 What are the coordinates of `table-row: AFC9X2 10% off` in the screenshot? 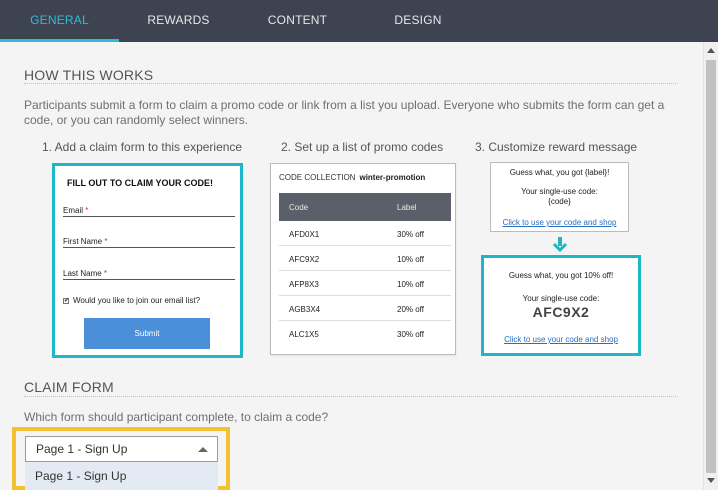 It's located at (365, 258).